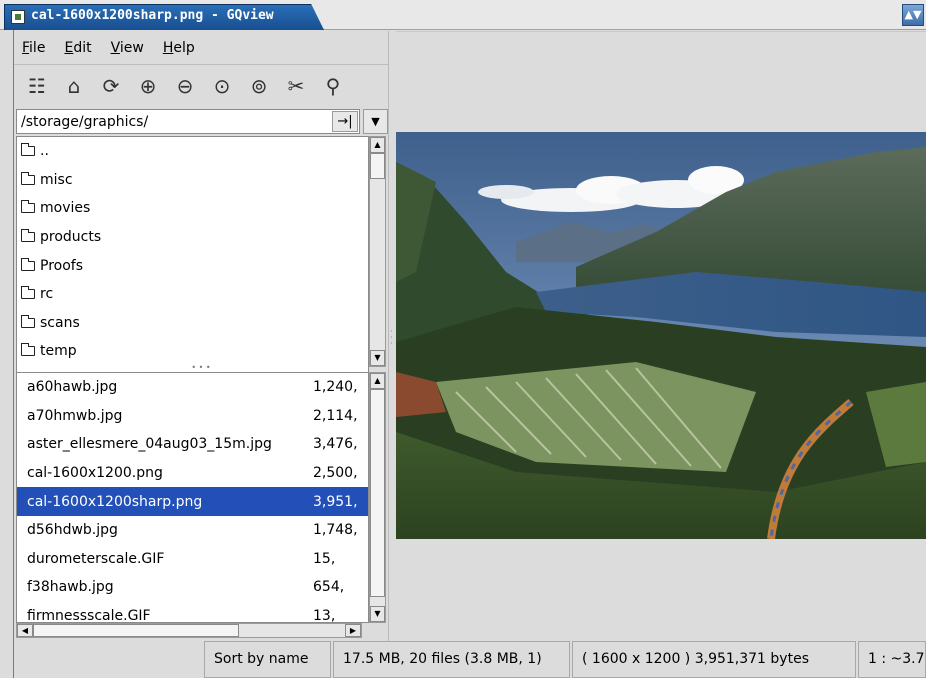  Describe the element at coordinates (61, 265) in the screenshot. I see `directory-name: Proofs` at that location.